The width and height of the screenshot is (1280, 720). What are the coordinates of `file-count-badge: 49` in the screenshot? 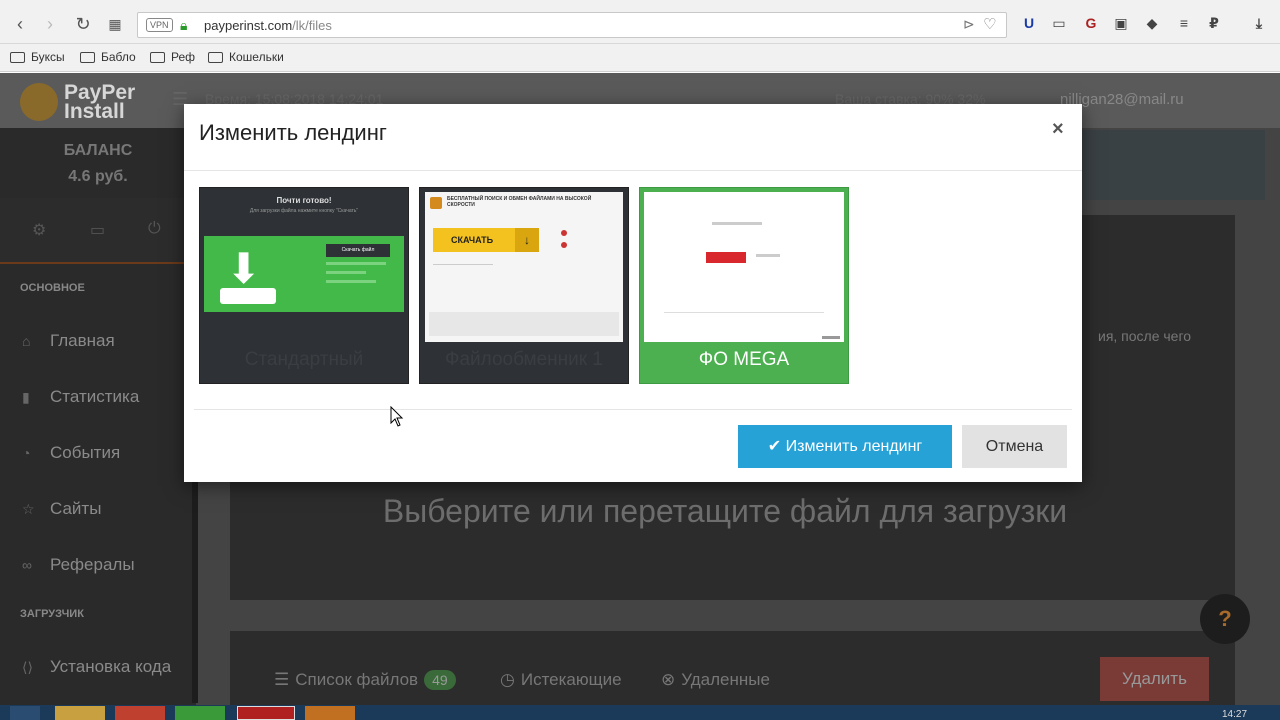 It's located at (440, 680).